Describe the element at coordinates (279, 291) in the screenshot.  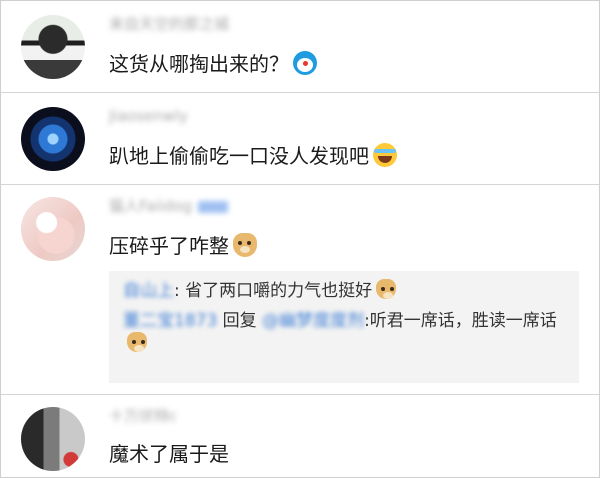
I see `reply-text: 省了两口嚼的力气也挺好` at that location.